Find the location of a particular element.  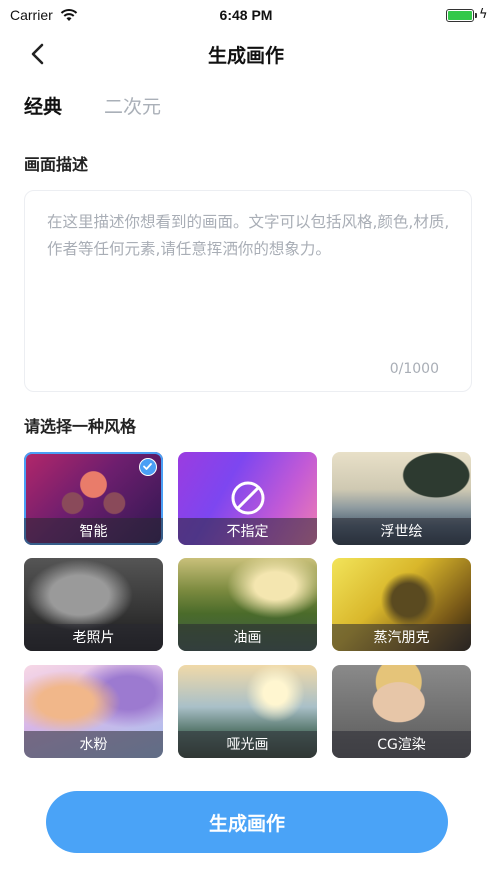

style-card-smart: 智能 is located at coordinates (93, 498).